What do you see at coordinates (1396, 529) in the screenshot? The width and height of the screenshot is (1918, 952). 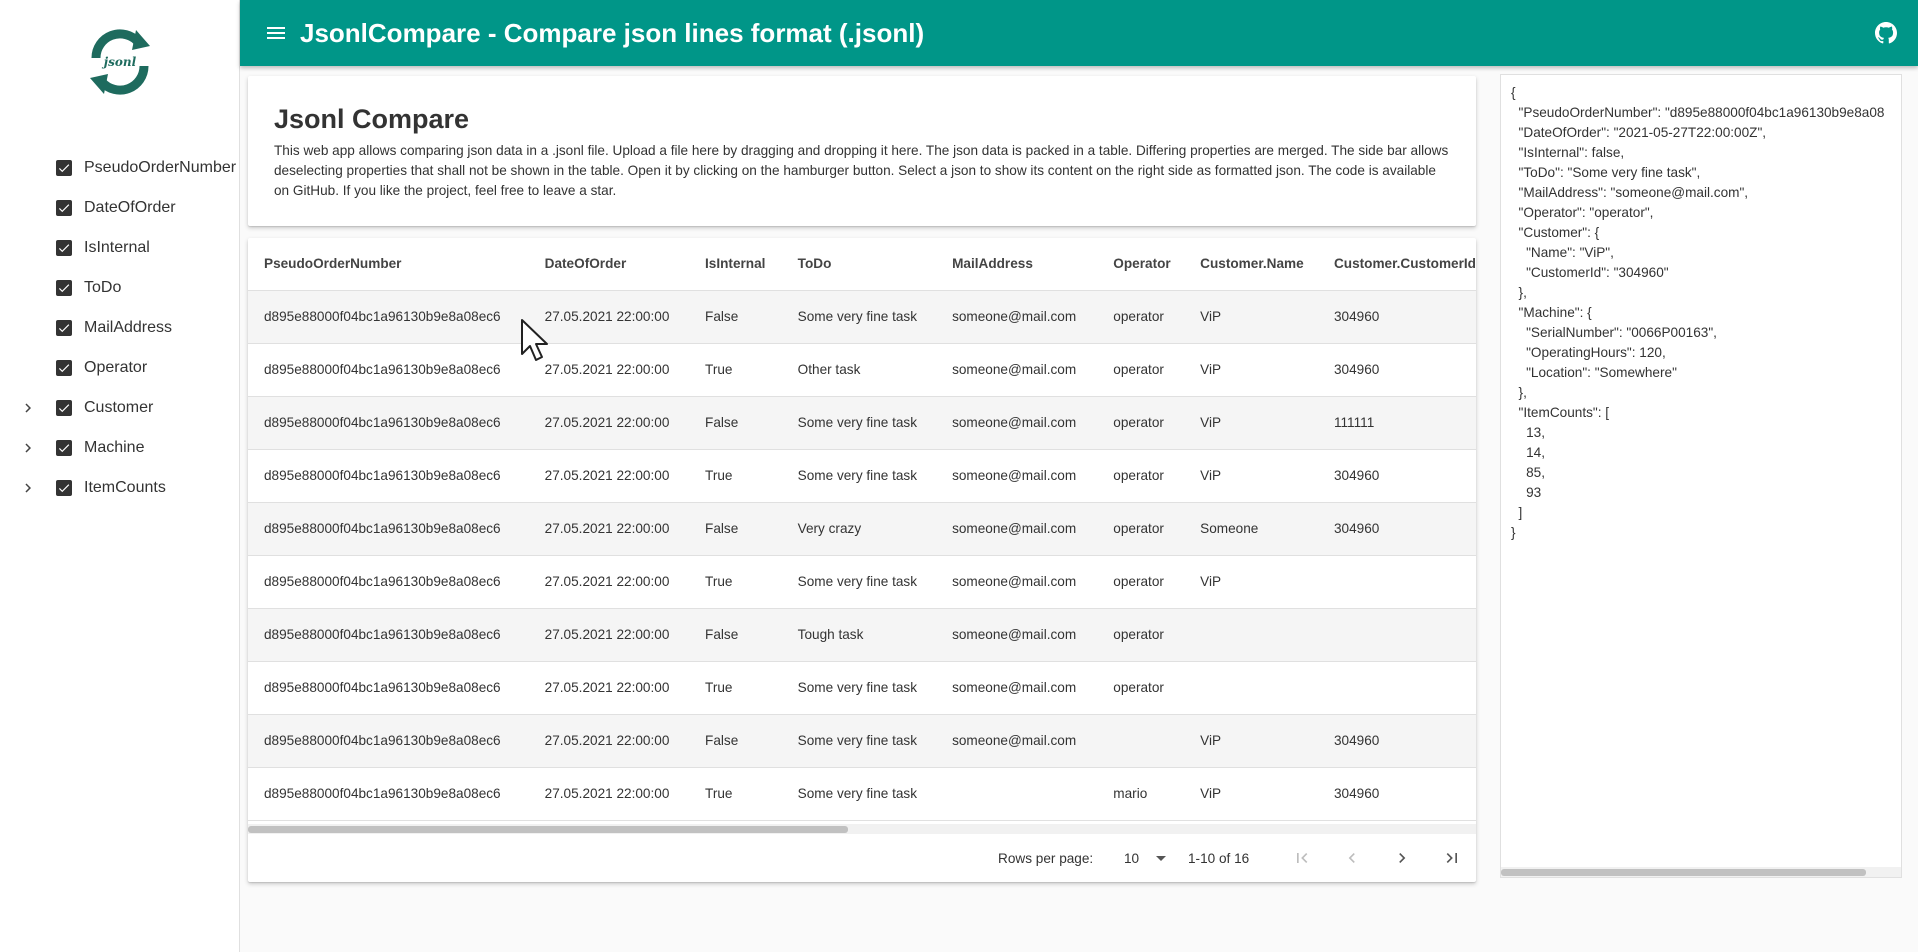 I see `table-cell: 304960` at bounding box center [1396, 529].